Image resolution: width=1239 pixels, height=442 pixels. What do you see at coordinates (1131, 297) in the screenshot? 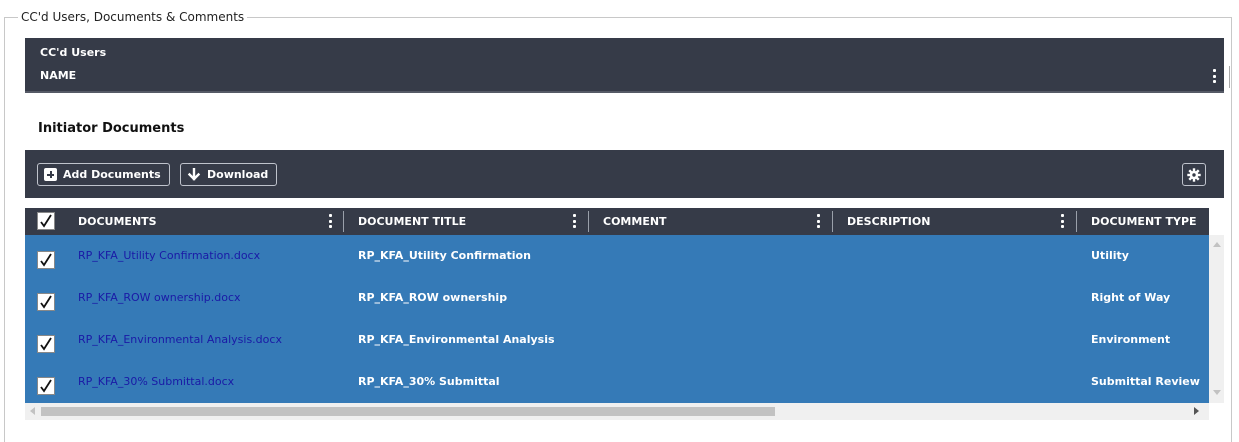
I see `document-type-cell: Right of Way` at bounding box center [1131, 297].